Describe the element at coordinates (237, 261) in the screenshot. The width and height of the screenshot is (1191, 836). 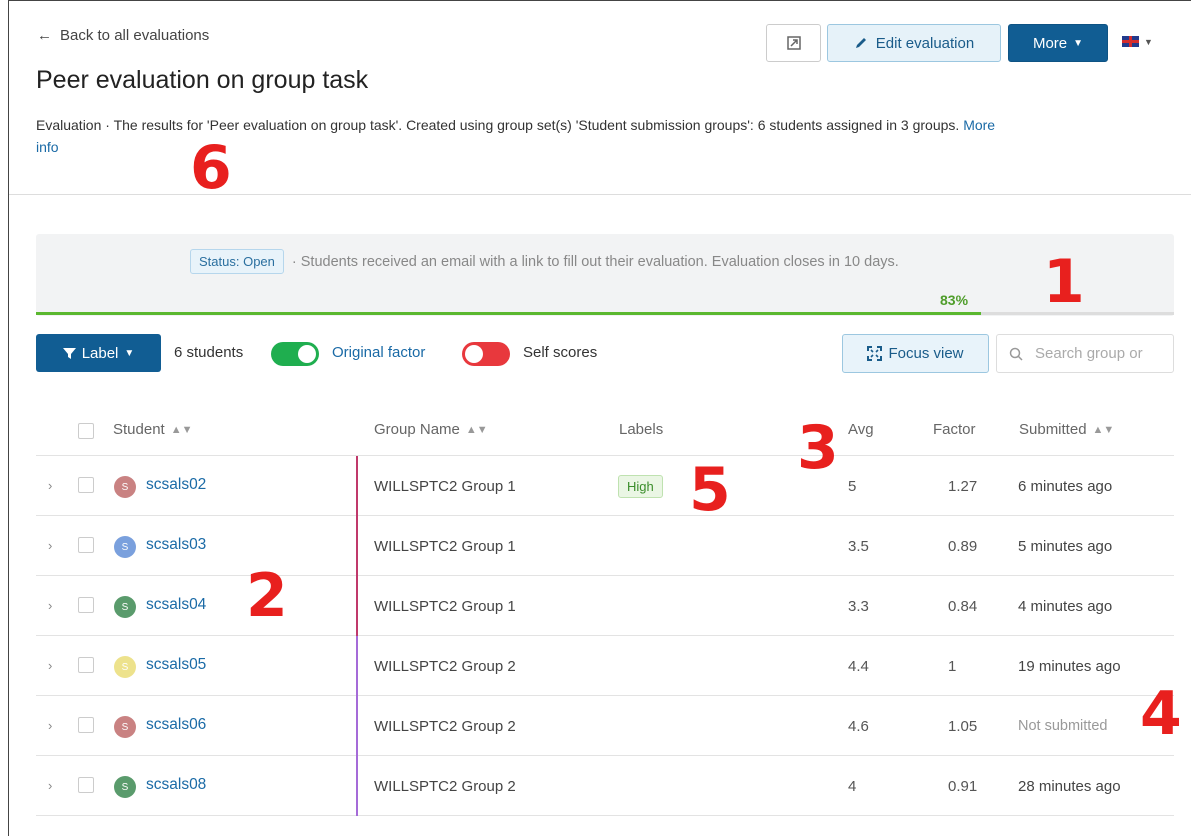
I see `status-badge: Status: Open` at that location.